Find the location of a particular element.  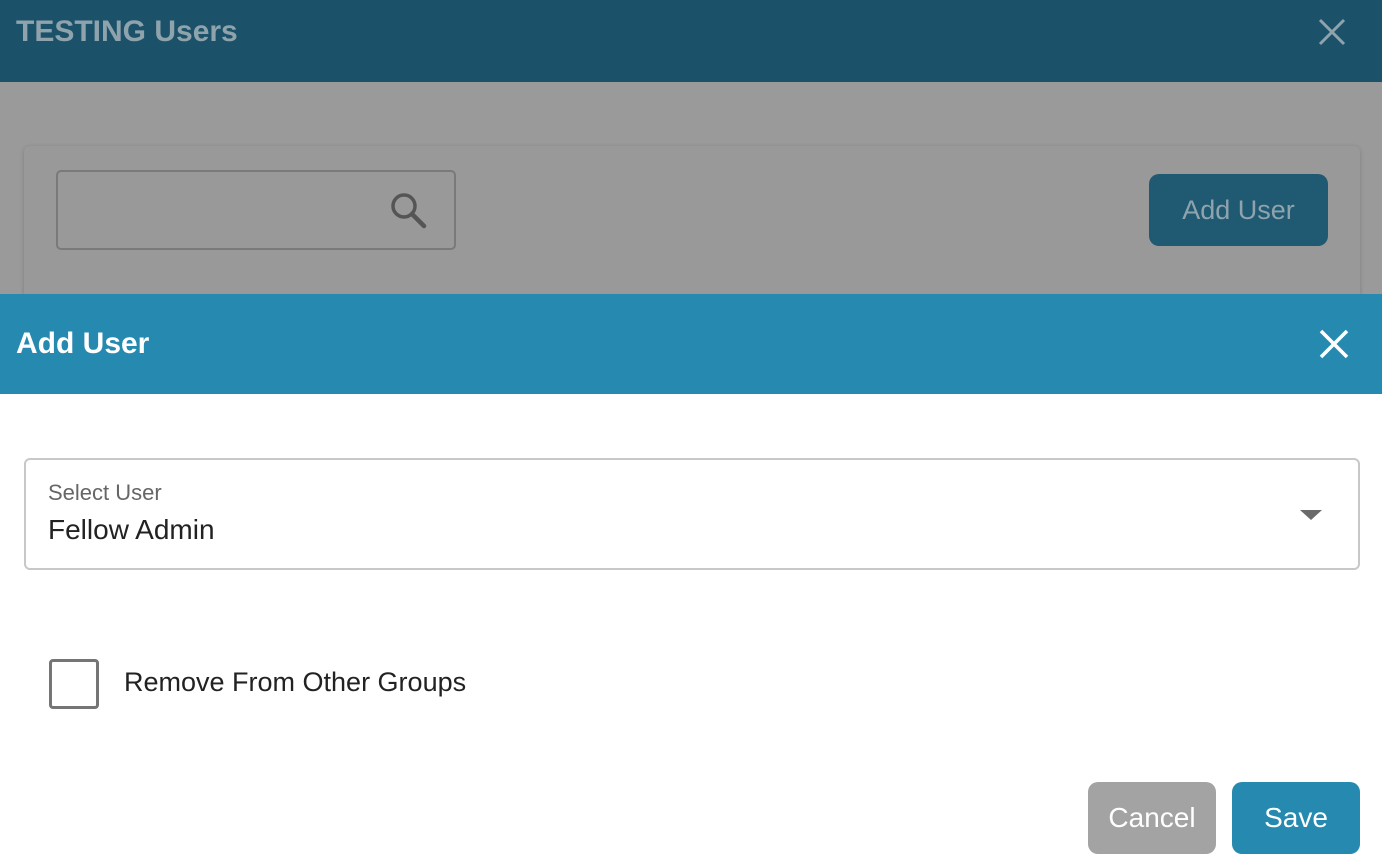

dialog-title: Add User is located at coordinates (83, 343).